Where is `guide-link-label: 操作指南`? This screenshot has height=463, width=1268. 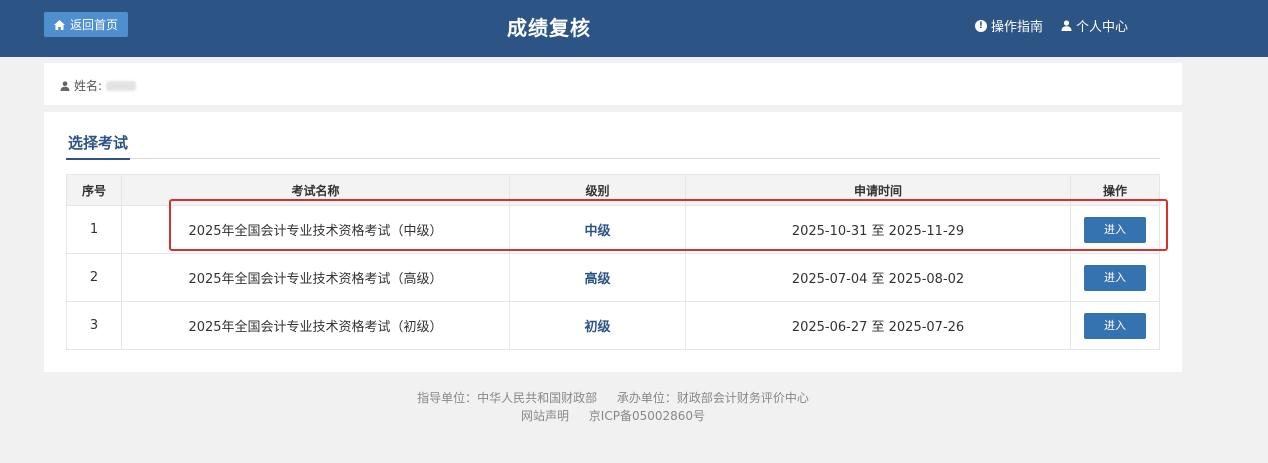
guide-link-label: 操作指南 is located at coordinates (1016, 27).